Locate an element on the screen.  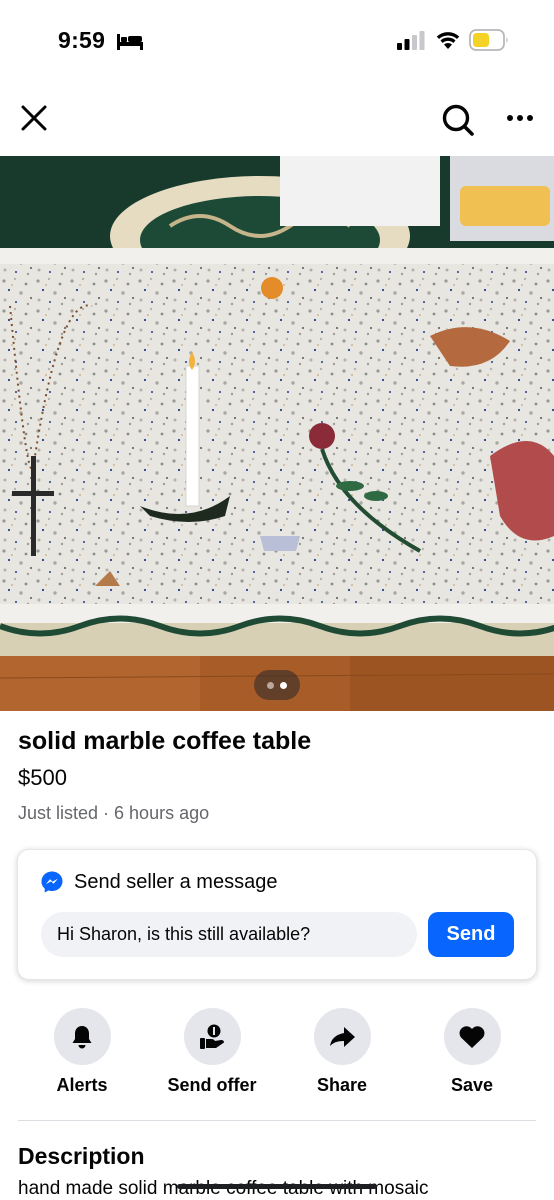
send-offer-label: Send offer is located at coordinates (212, 1085).